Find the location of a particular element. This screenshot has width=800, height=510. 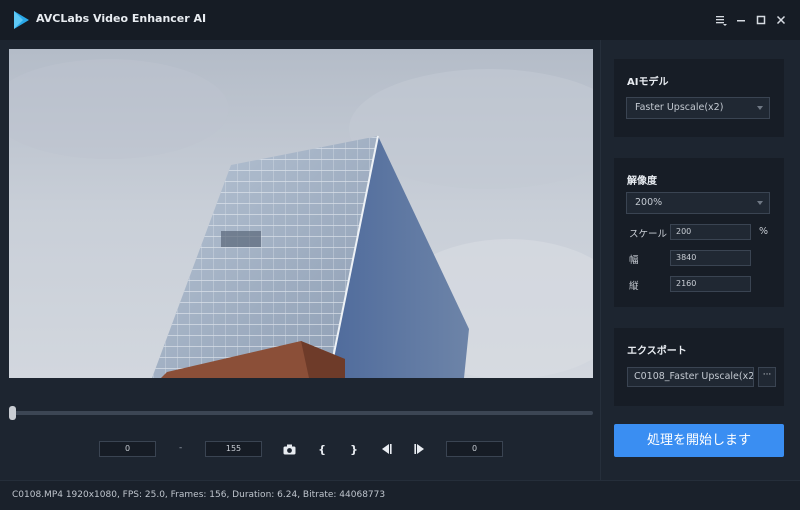

timeline-handle is located at coordinates (12, 413).